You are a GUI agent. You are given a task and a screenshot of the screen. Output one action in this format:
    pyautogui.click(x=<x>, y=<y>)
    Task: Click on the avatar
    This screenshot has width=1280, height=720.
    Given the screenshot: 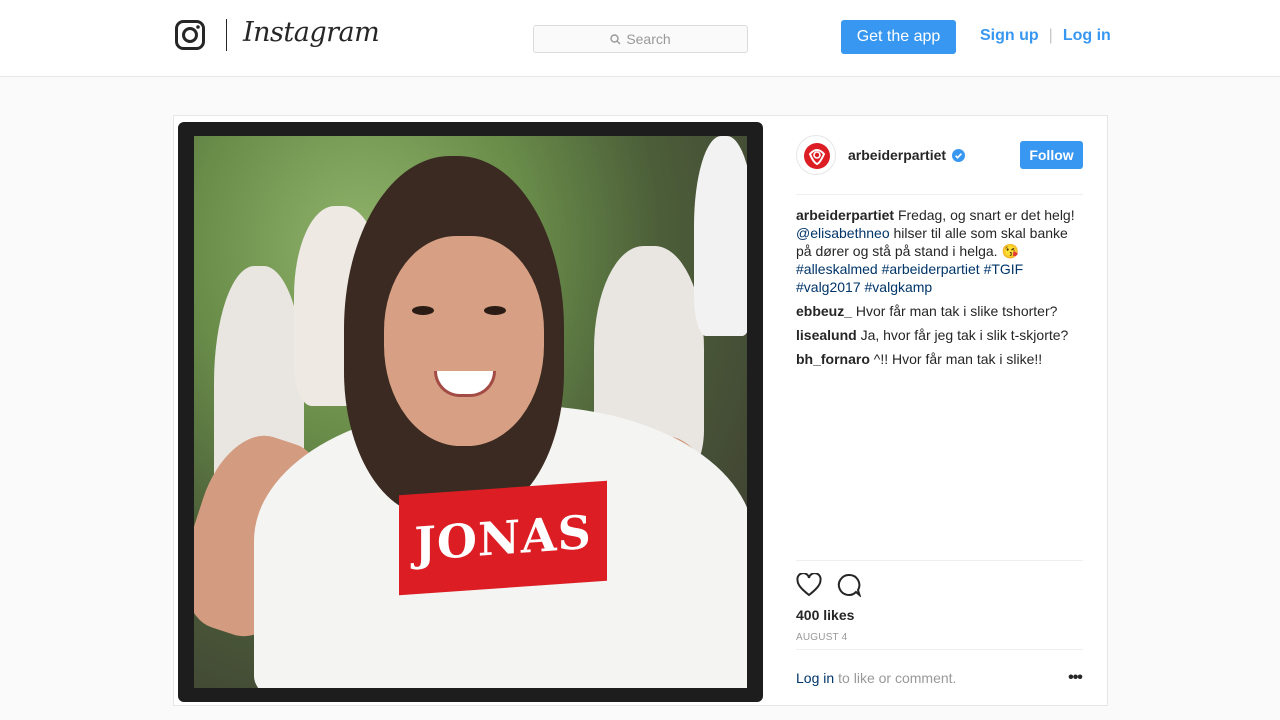 What is the action you would take?
    pyautogui.click(x=816, y=155)
    